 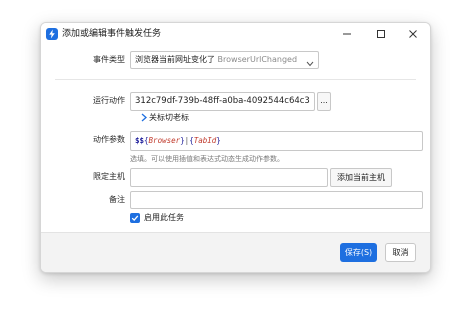 I want to click on params-input: $${Browser}|{TabId}, so click(x=276, y=141).